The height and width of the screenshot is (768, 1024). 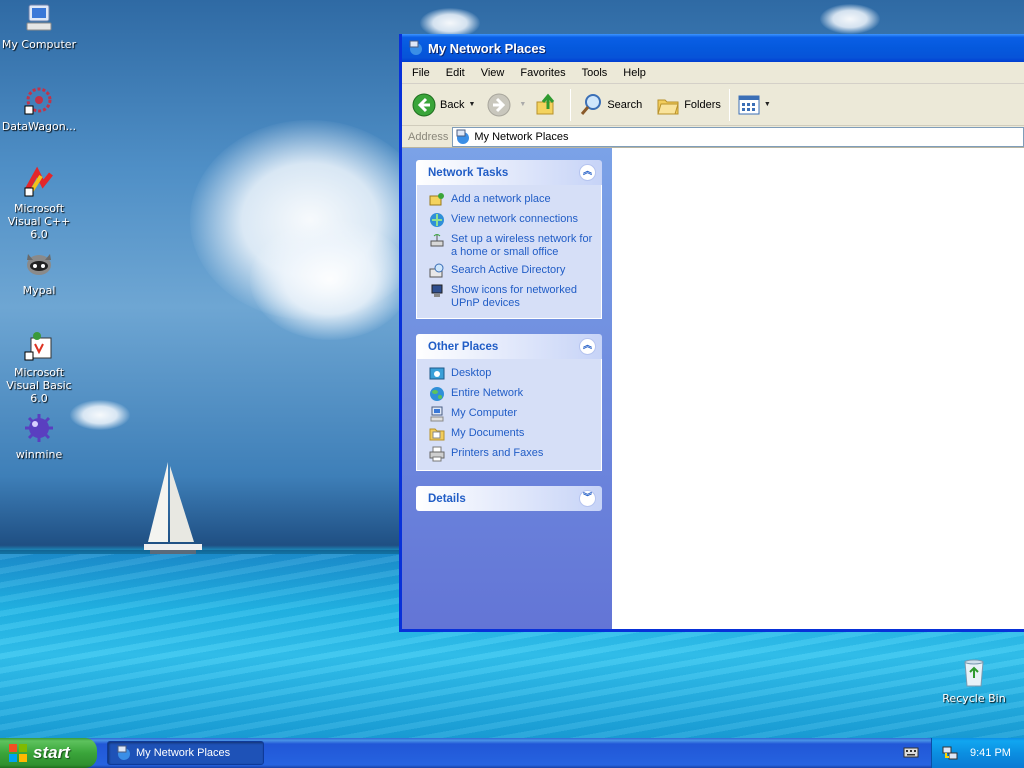 I want to click on menu-favorites: Favorites, so click(x=542, y=73).